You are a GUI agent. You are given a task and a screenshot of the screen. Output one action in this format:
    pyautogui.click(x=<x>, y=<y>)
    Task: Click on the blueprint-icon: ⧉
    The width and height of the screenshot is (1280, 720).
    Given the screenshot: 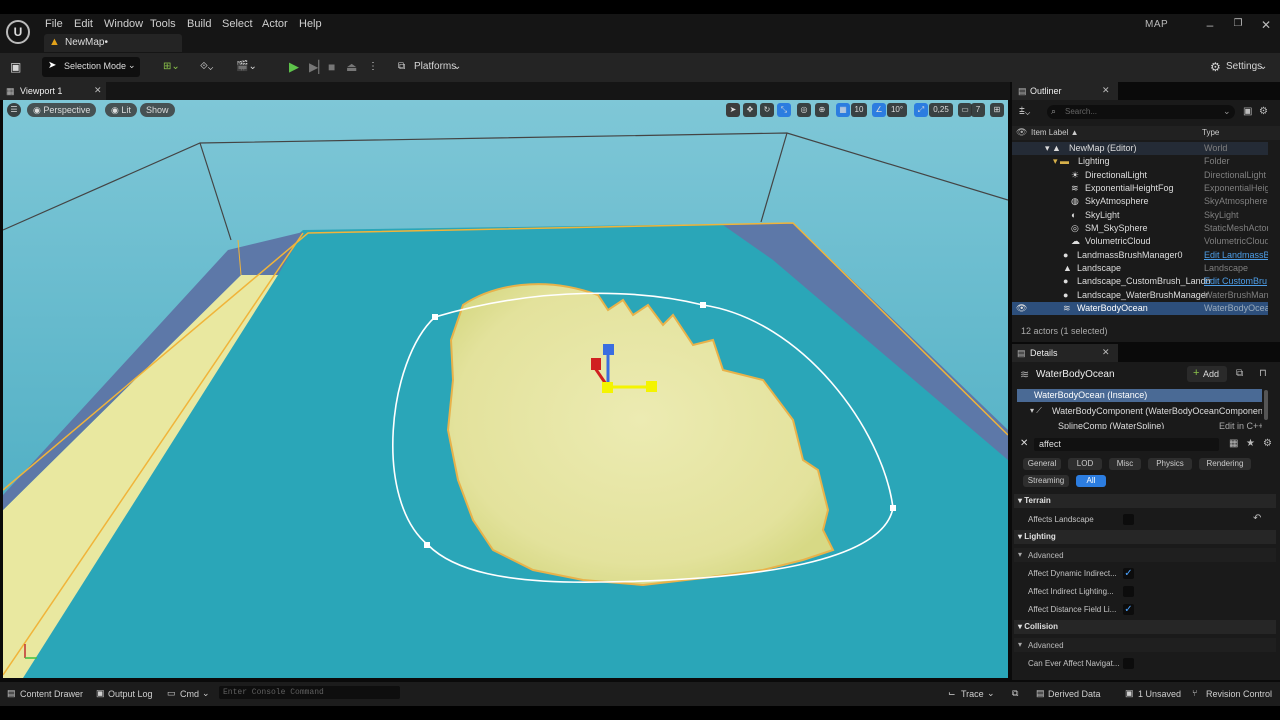 What is the action you would take?
    pyautogui.click(x=1239, y=373)
    